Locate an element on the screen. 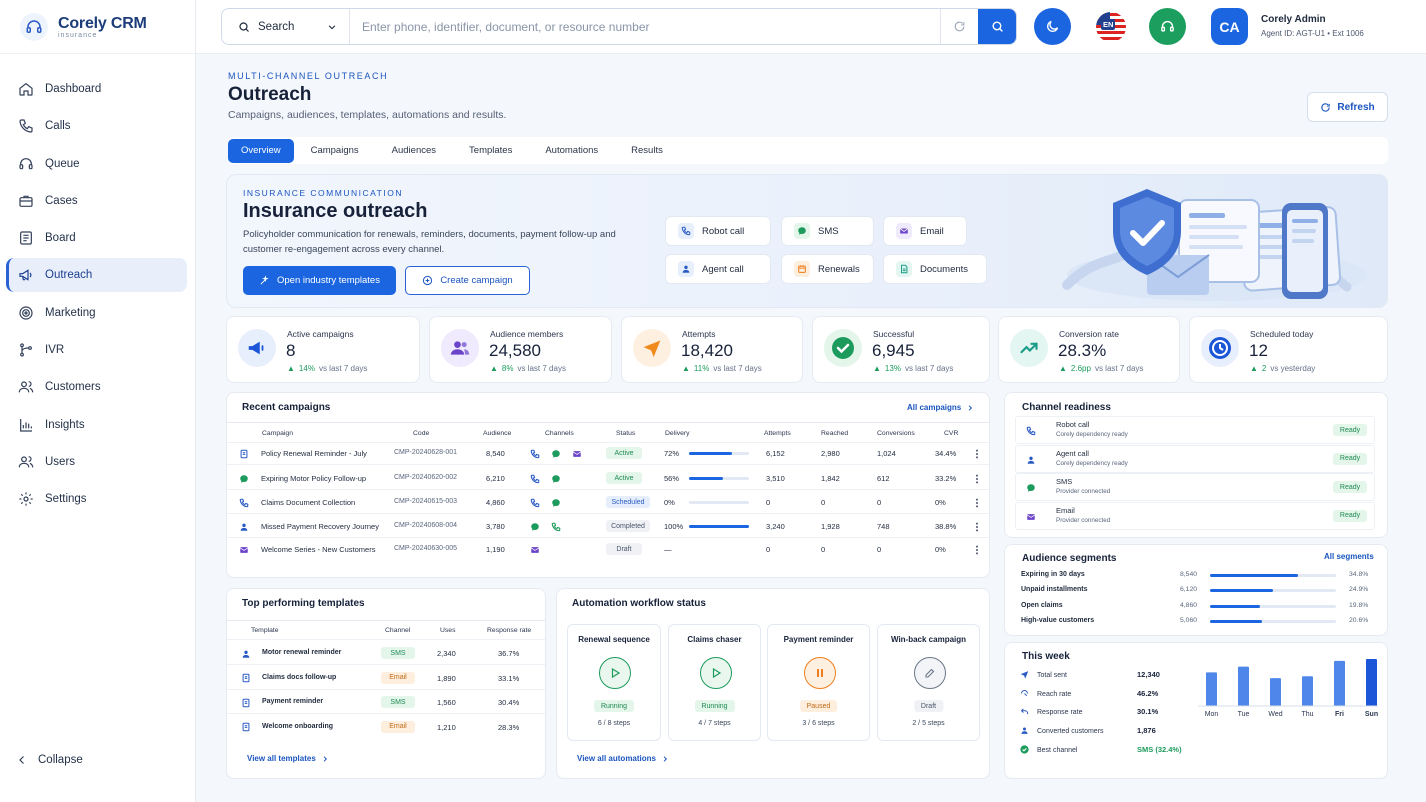 This screenshot has height=802, width=1426. search-scope-select: Search is located at coordinates (286, 26).